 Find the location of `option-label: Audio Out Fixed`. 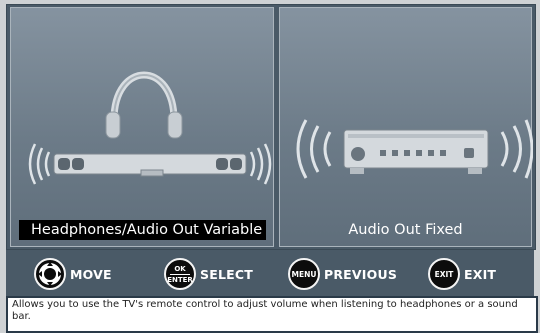

option-label: Audio Out Fixed is located at coordinates (405, 230).